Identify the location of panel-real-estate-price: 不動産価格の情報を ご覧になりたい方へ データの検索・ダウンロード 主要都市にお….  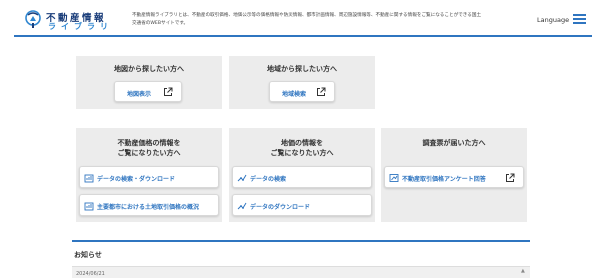
(149, 175).